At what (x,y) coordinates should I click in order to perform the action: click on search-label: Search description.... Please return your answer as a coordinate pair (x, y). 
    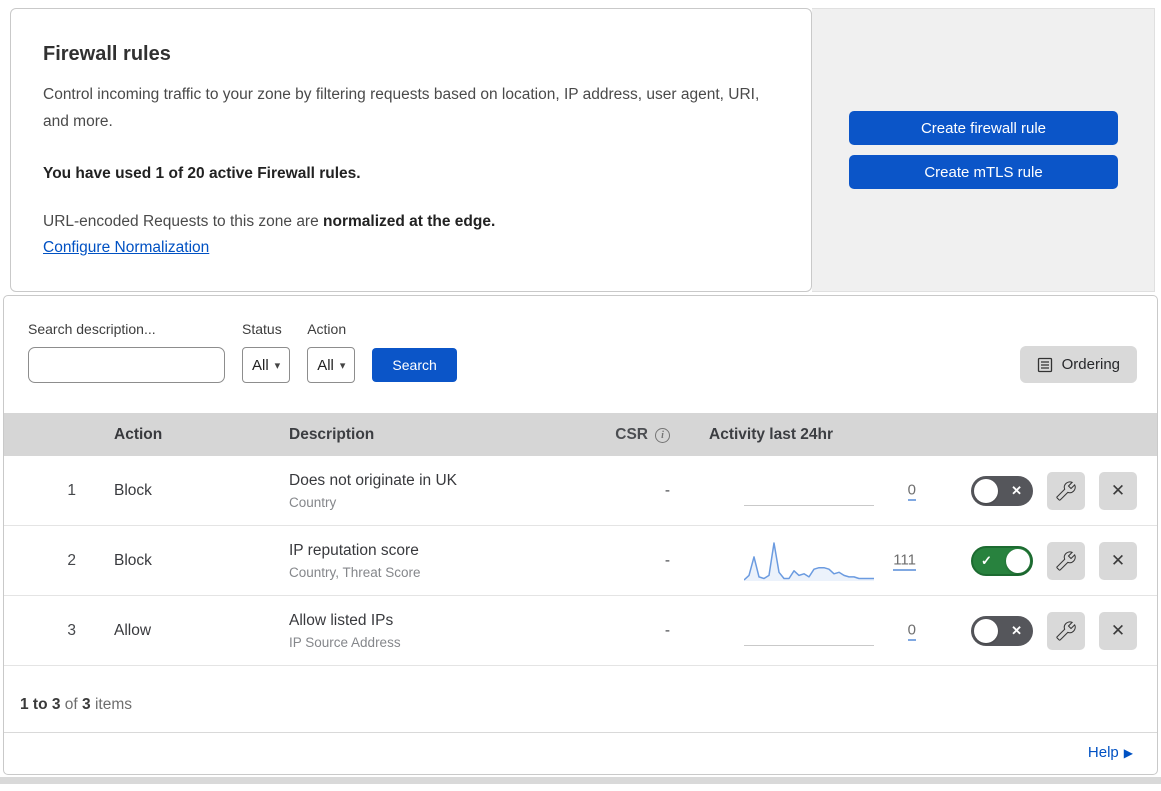
    Looking at the image, I should click on (92, 329).